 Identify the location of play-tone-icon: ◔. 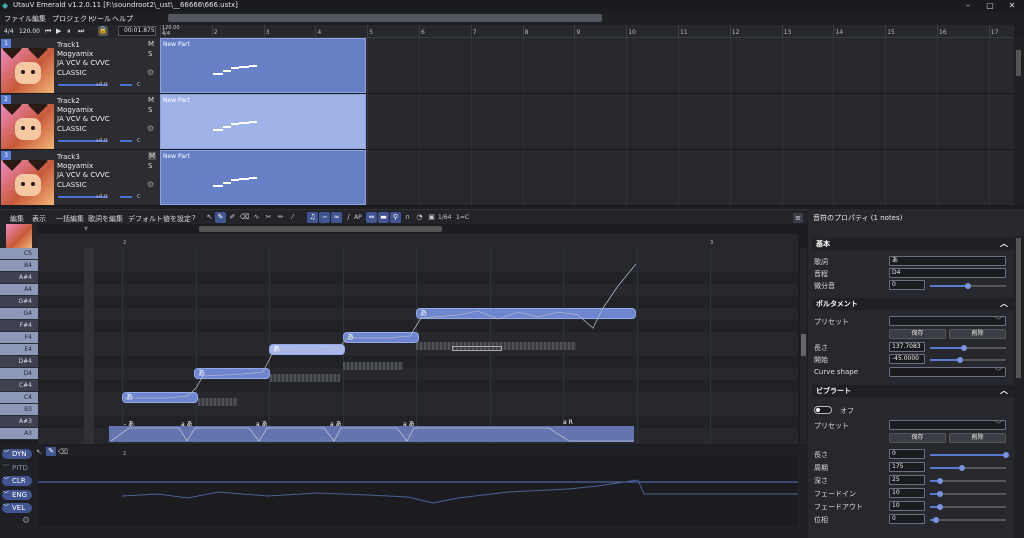
(419, 217).